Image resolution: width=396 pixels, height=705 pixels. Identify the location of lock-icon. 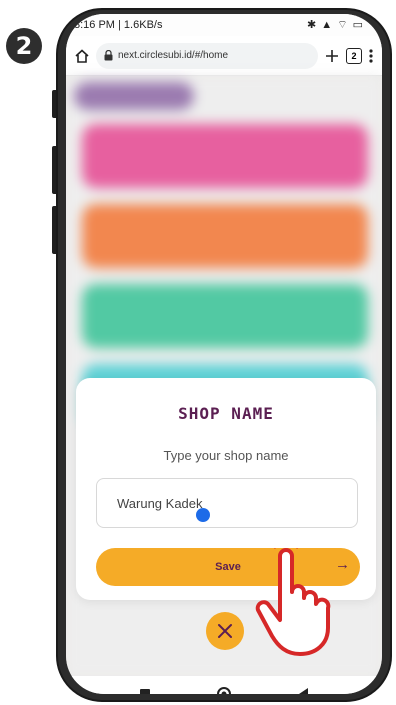
(108, 55).